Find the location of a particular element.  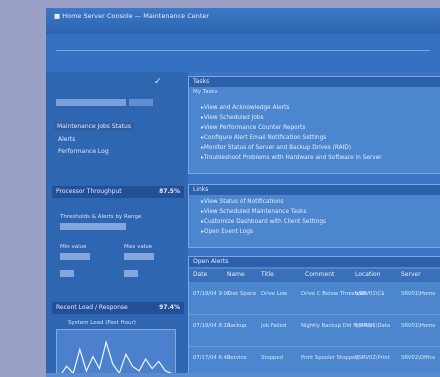

tasks-subheader: My Tasks is located at coordinates (205, 92).